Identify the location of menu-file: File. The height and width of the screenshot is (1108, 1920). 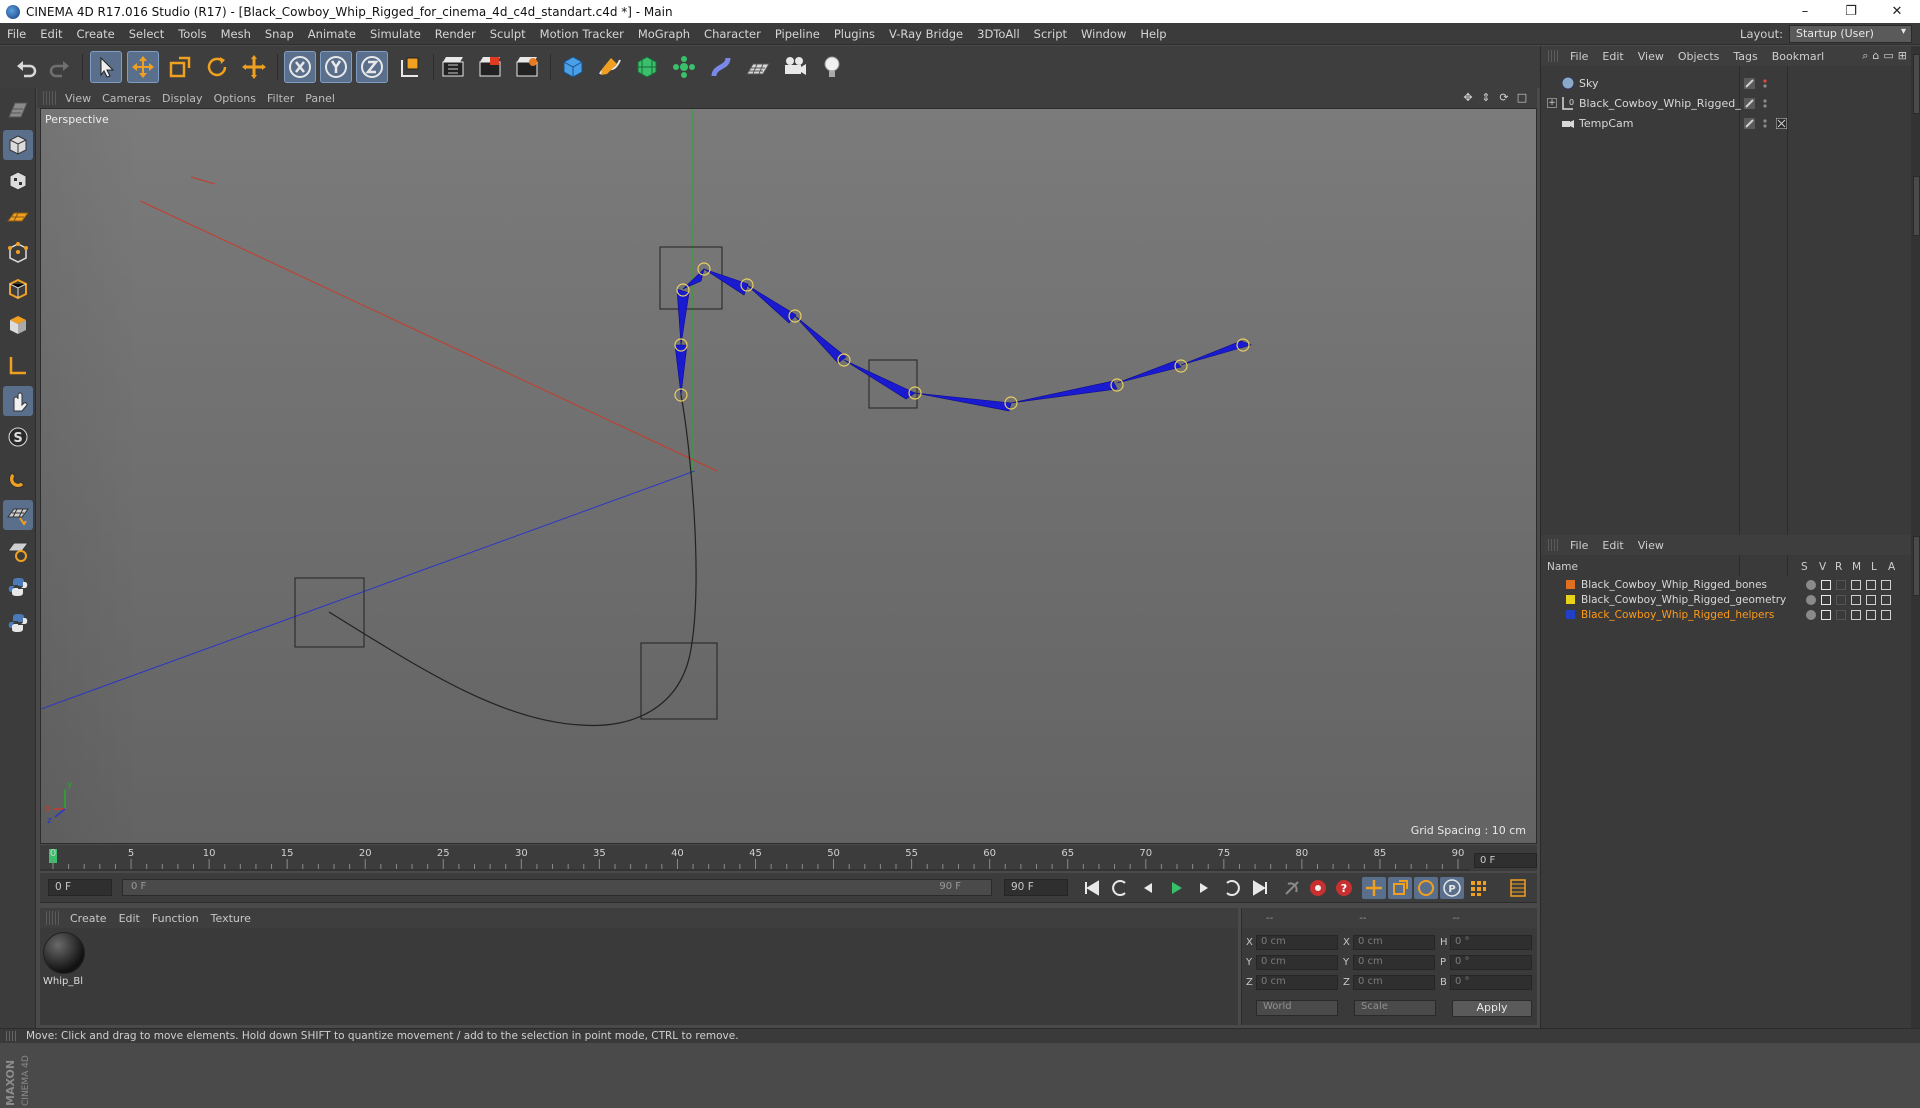
(16, 34).